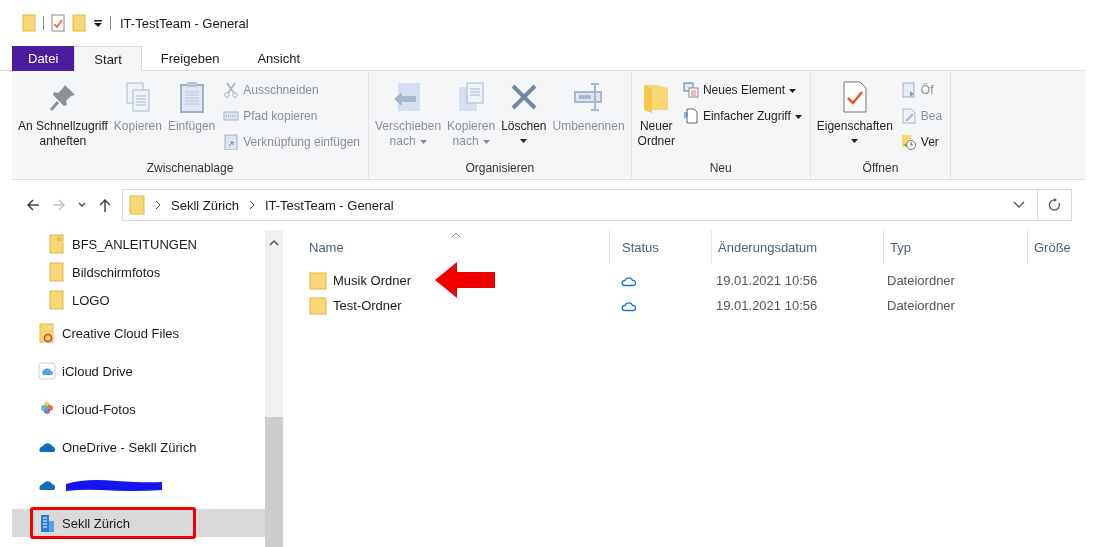 The width and height of the screenshot is (1097, 547). Describe the element at coordinates (274, 242) in the screenshot. I see `scroll-up-icon` at that location.